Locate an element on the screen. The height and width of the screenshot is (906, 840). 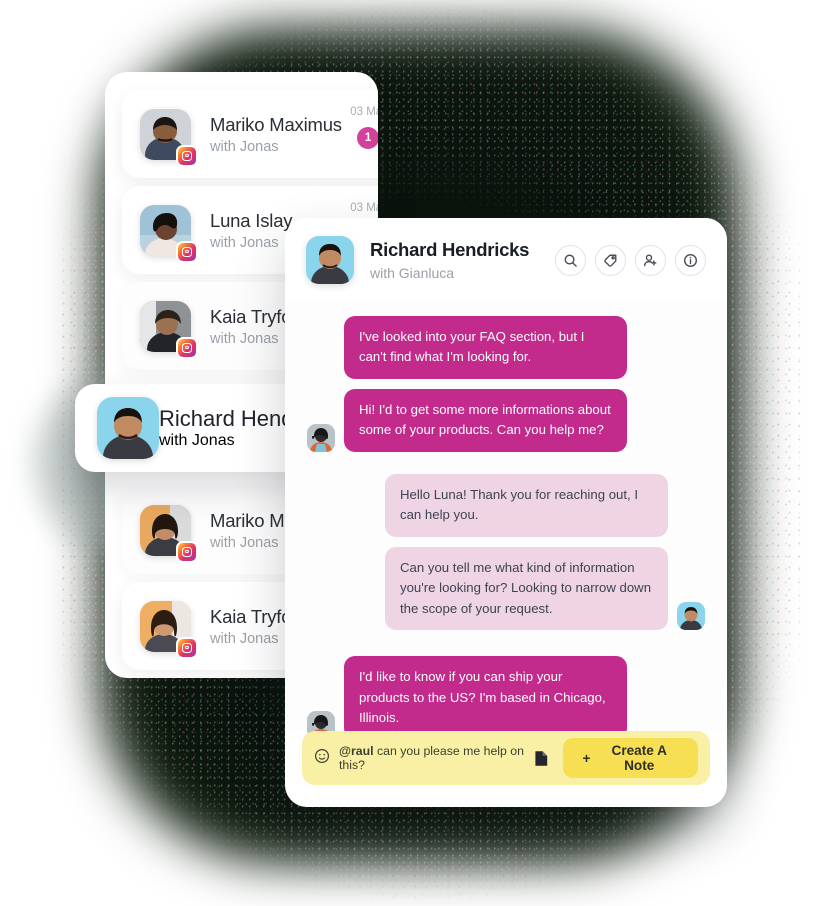
chat-header: Richard Hendricks with Gianluca is located at coordinates (506, 260).